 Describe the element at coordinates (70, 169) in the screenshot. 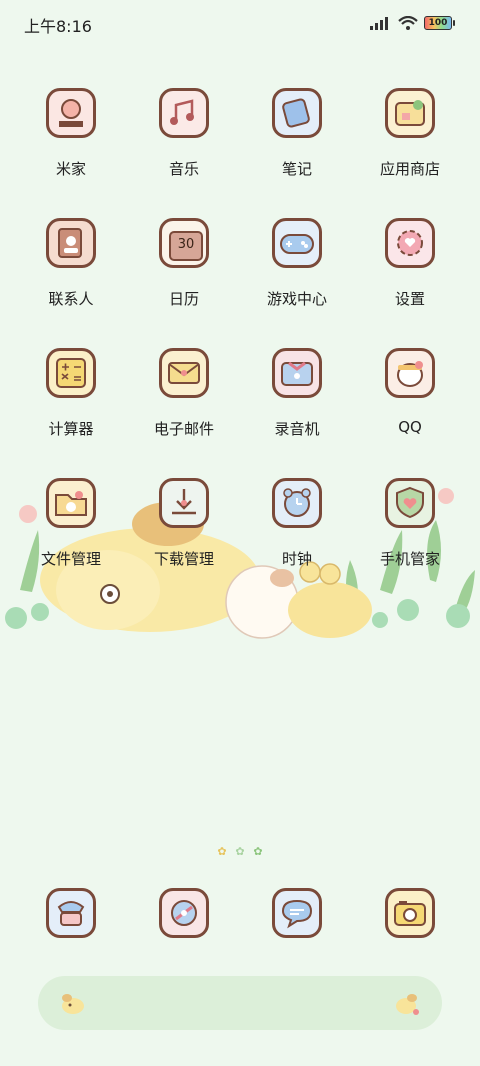

I see `app-label: 米家` at that location.